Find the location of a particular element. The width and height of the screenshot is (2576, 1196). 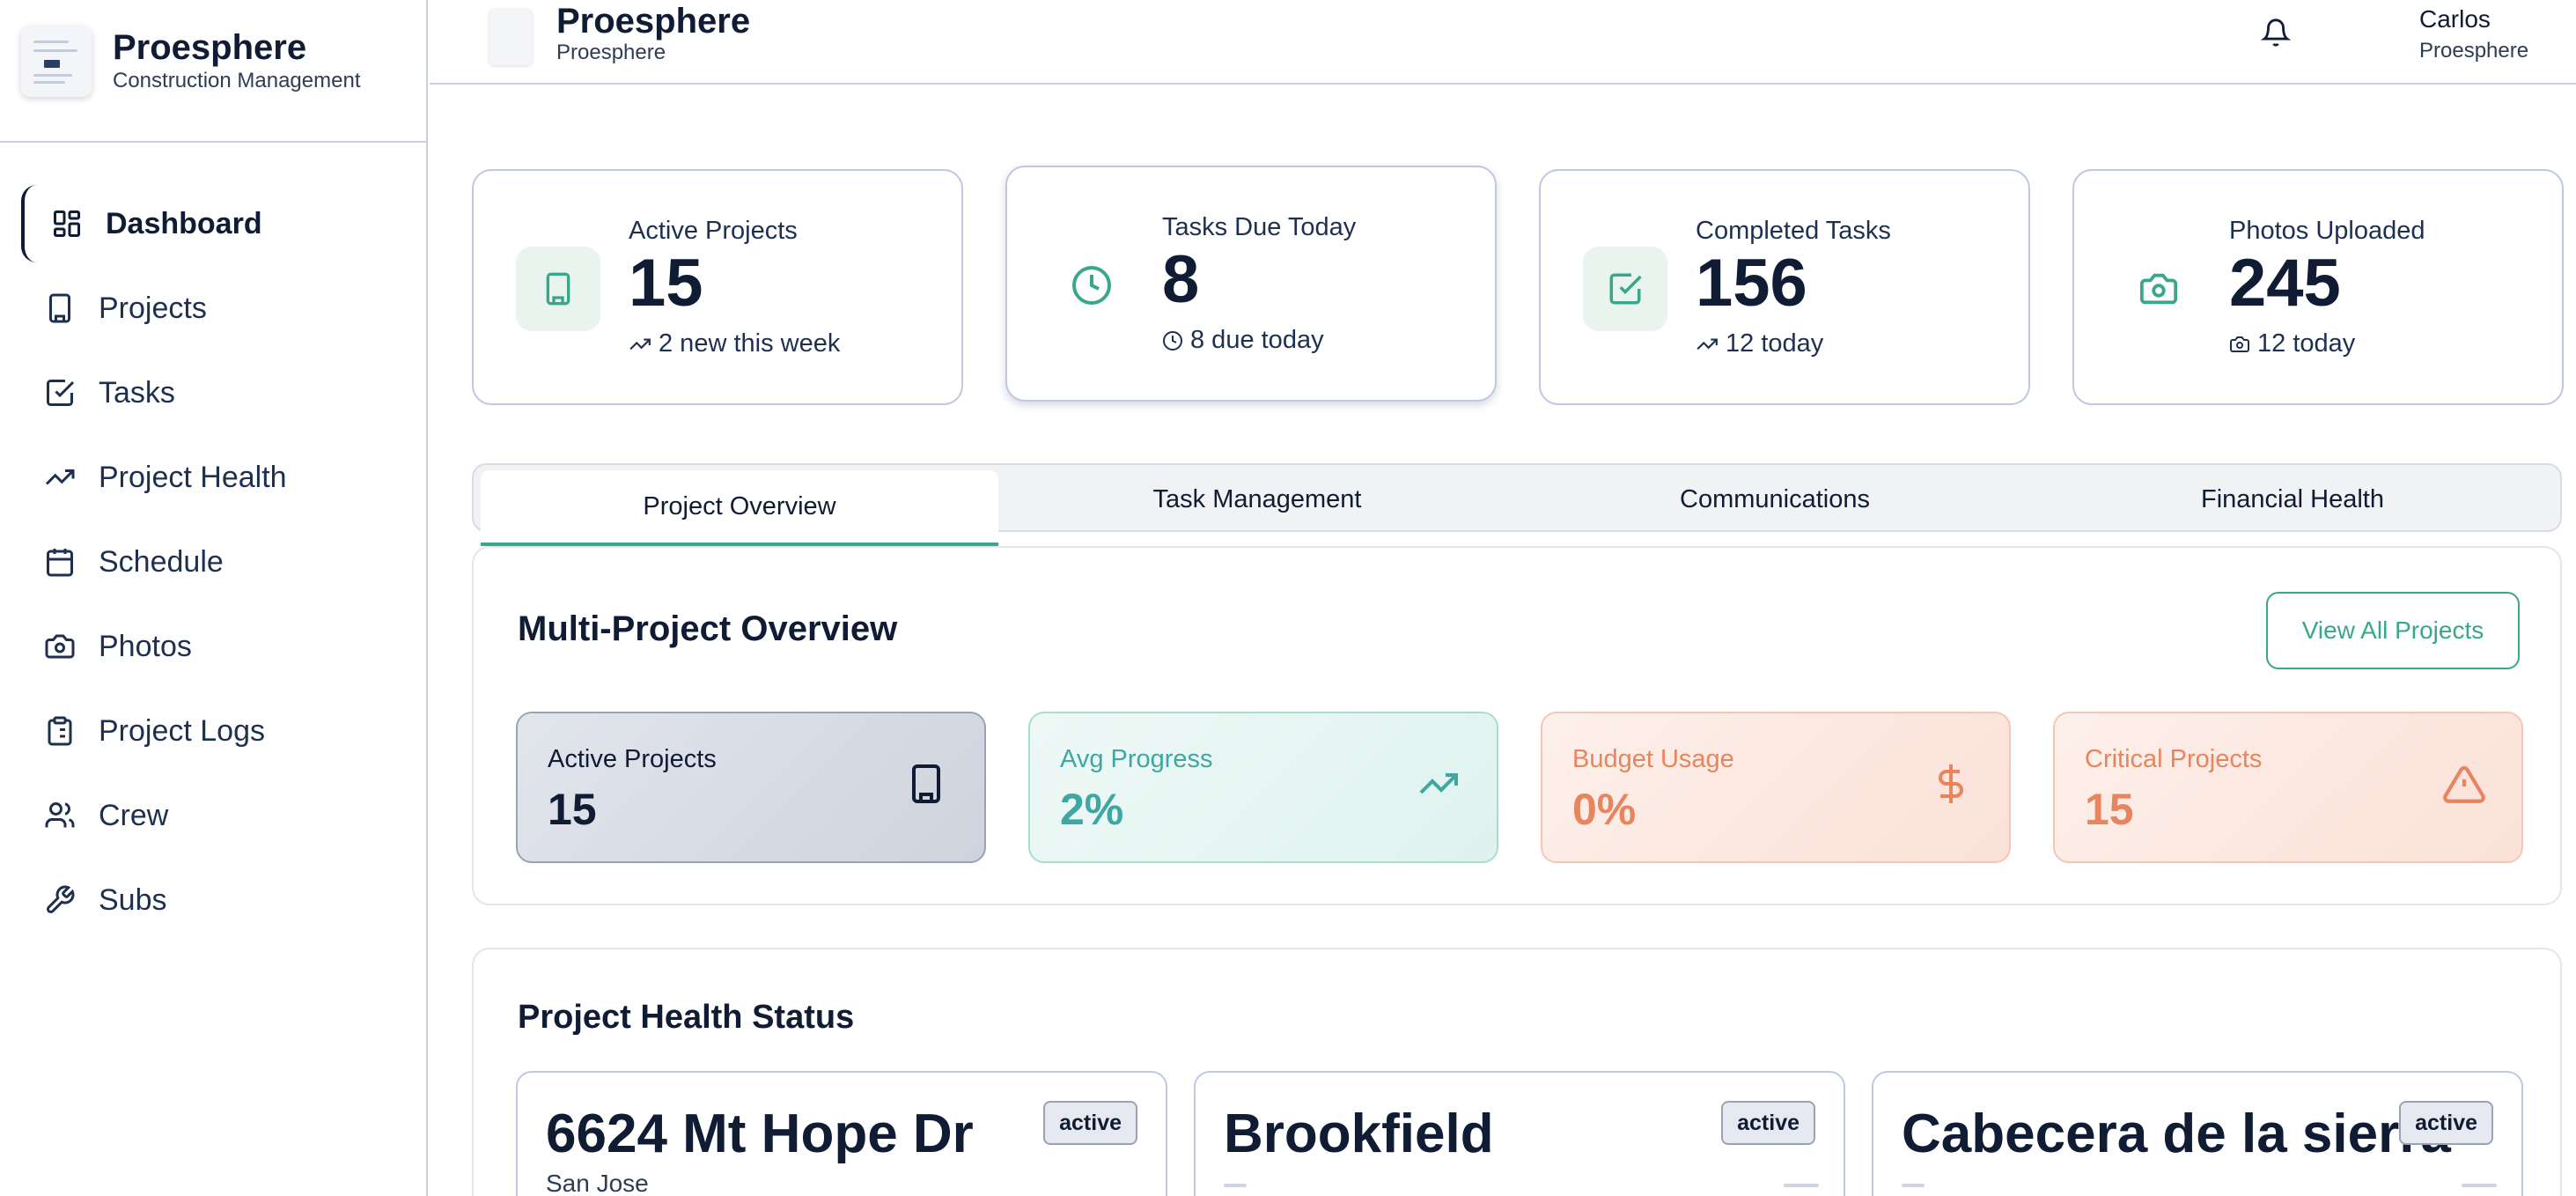

users-icon is located at coordinates (59, 815).